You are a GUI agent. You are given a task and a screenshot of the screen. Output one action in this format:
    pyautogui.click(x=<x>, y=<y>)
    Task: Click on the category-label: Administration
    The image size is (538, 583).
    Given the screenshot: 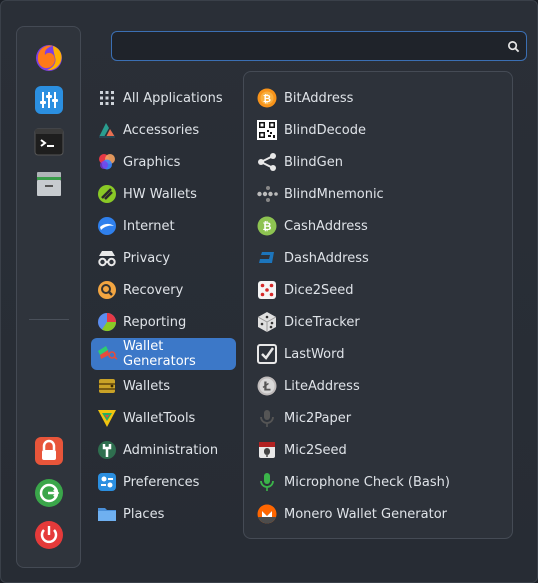 What is the action you would take?
    pyautogui.click(x=171, y=450)
    